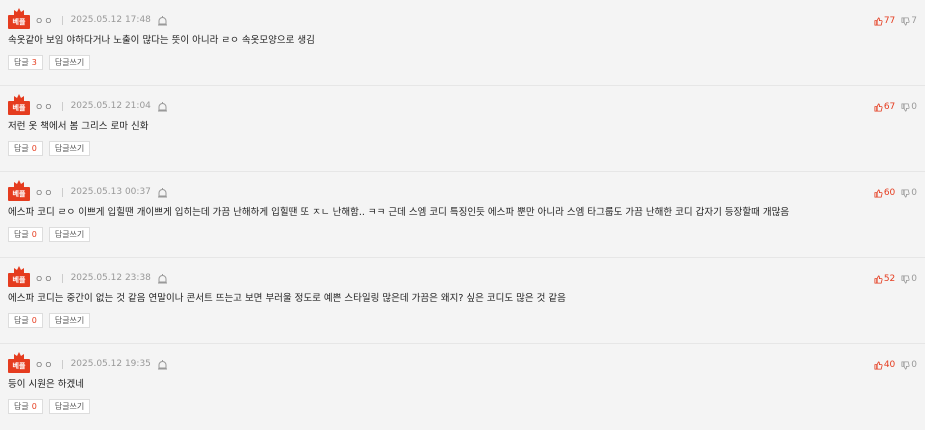 The image size is (925, 430). I want to click on upvote-button: 77, so click(884, 21).